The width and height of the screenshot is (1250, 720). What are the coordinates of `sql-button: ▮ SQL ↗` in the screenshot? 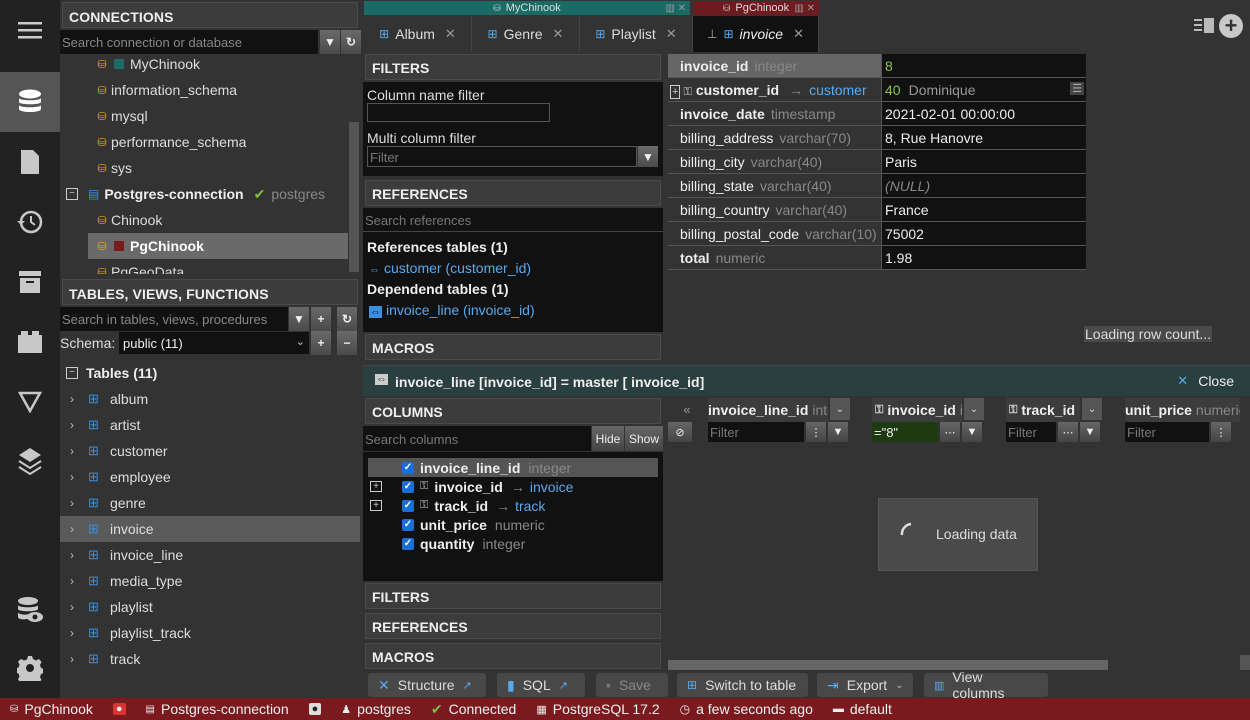 It's located at (541, 685).